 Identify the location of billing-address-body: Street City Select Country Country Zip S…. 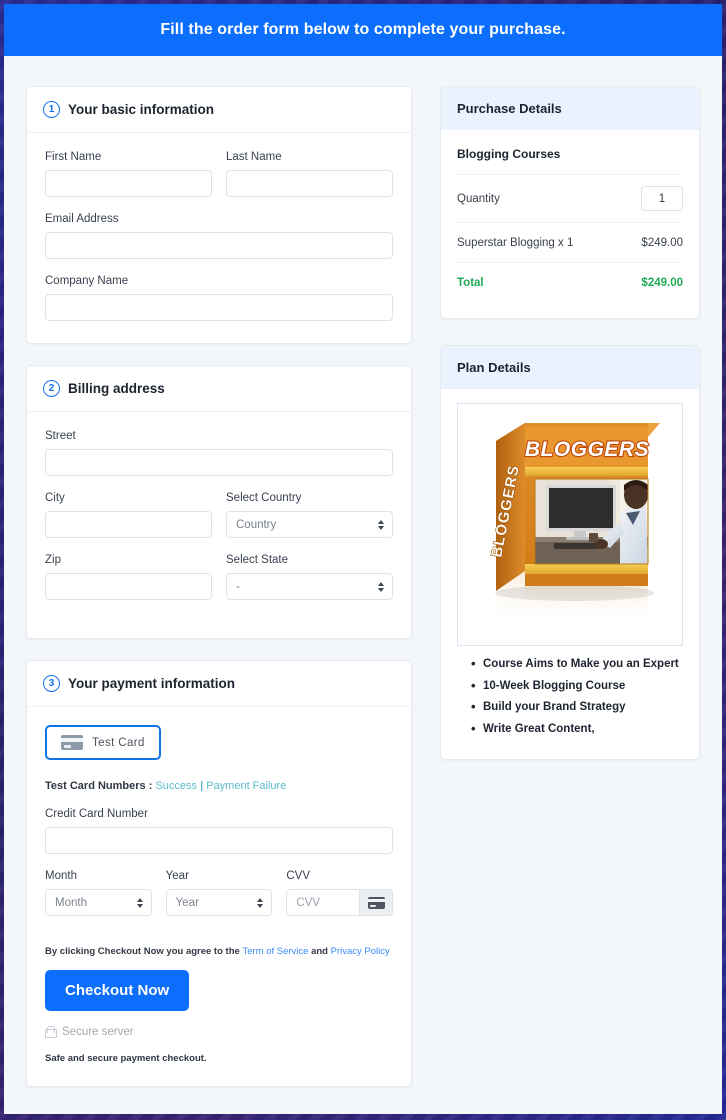
(219, 525).